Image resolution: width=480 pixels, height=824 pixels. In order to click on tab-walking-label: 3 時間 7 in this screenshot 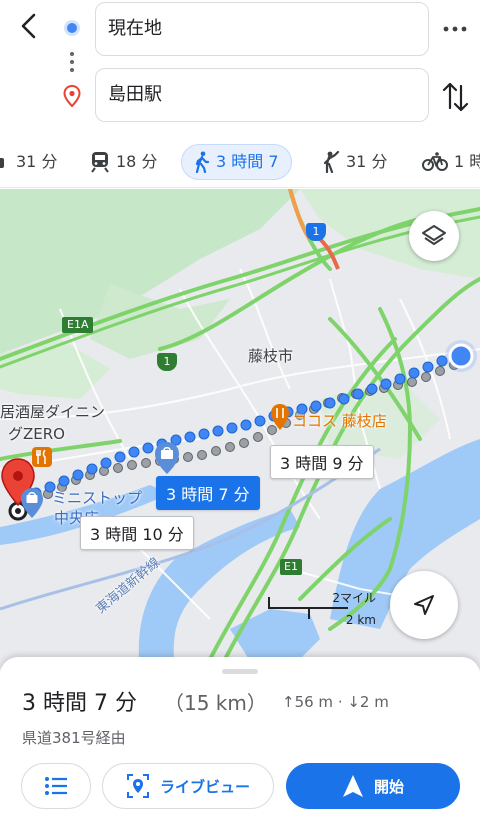, I will do `click(247, 161)`.